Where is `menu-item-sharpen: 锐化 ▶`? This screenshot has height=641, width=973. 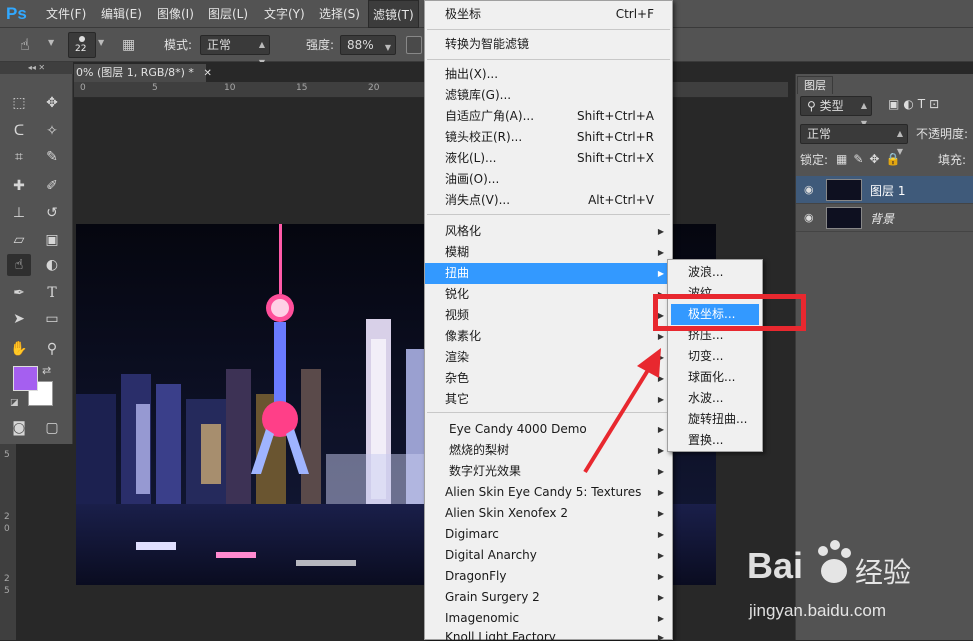
menu-item-sharpen: 锐化 ▶ is located at coordinates (548, 294).